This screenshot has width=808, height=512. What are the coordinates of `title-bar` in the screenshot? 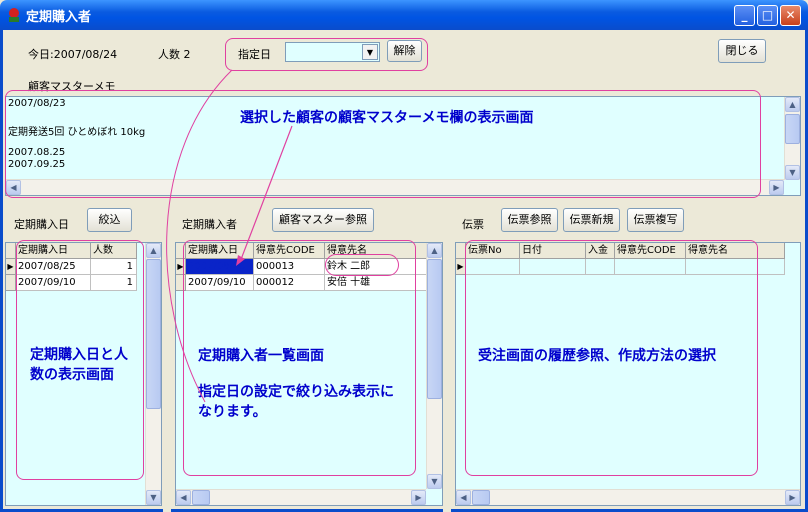 It's located at (404, 15).